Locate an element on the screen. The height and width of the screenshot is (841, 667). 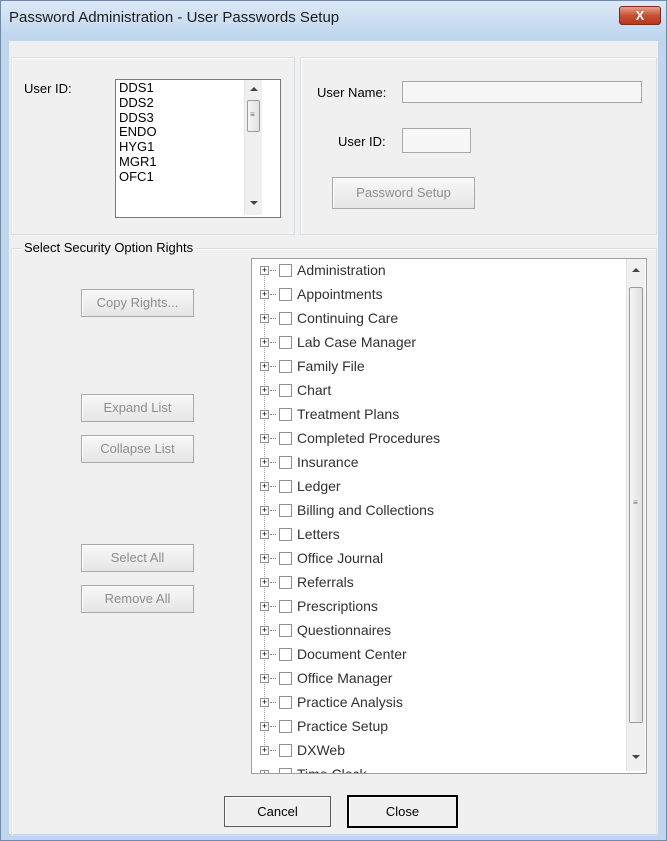
tree-item-label: Office Journal is located at coordinates (340, 558).